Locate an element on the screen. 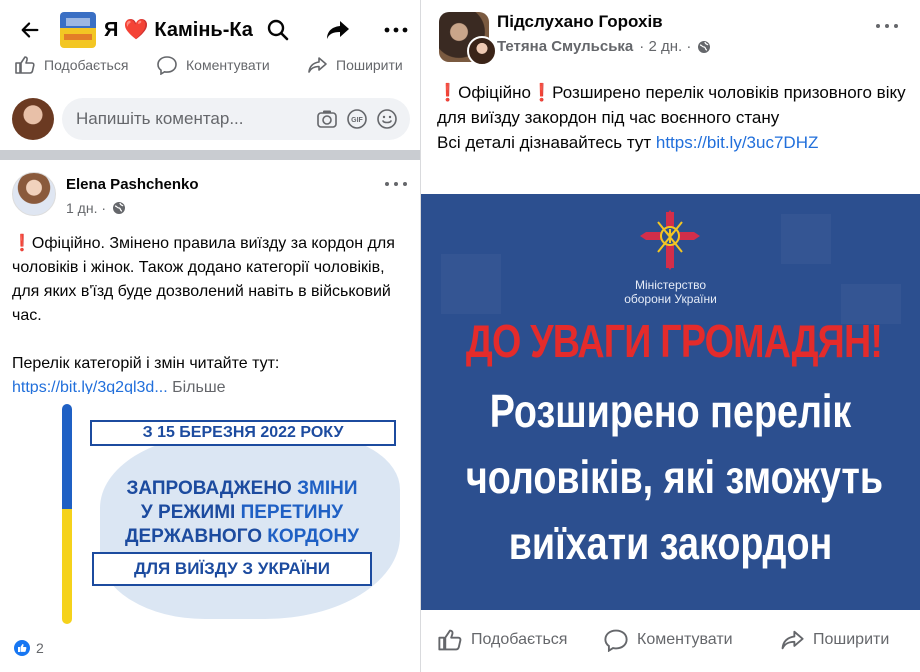 Image resolution: width=920 pixels, height=672 pixels. post-meta: 1 дн. · is located at coordinates (96, 208).